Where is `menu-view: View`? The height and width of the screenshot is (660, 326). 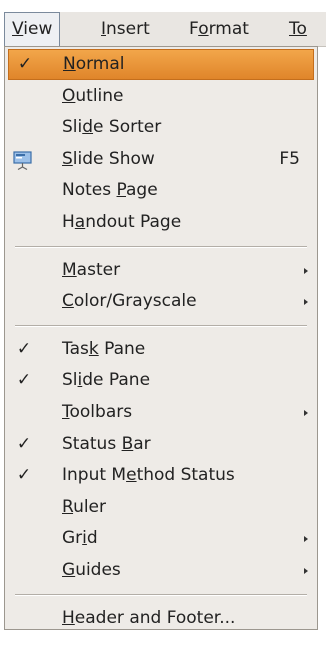 menu-view: View is located at coordinates (32, 29).